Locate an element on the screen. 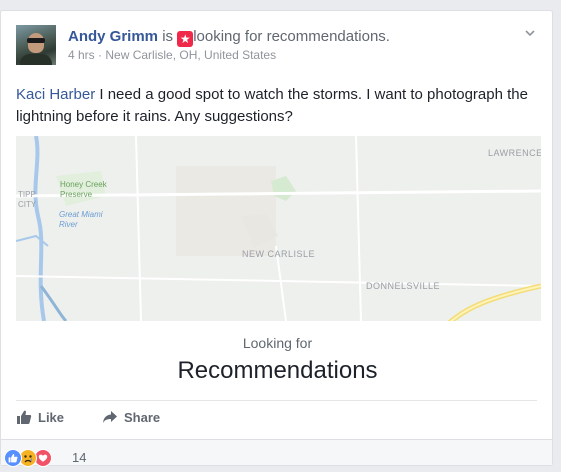  author-avatar is located at coordinates (36, 45).